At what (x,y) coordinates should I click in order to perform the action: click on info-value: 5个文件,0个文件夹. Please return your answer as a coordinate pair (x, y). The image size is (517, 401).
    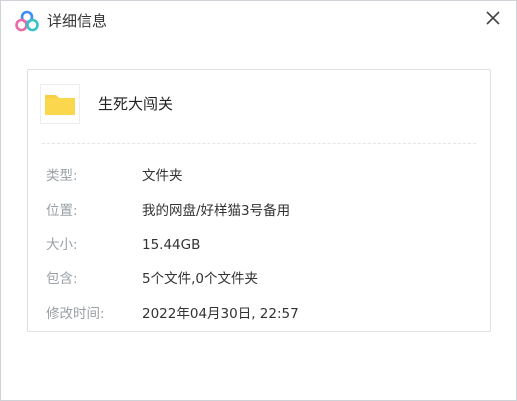
    Looking at the image, I should click on (200, 279).